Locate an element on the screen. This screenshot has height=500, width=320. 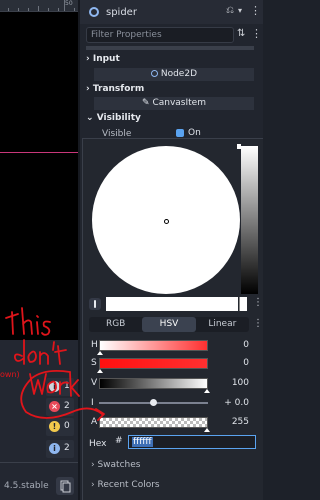
eyedropper-button is located at coordinates (95, 304).